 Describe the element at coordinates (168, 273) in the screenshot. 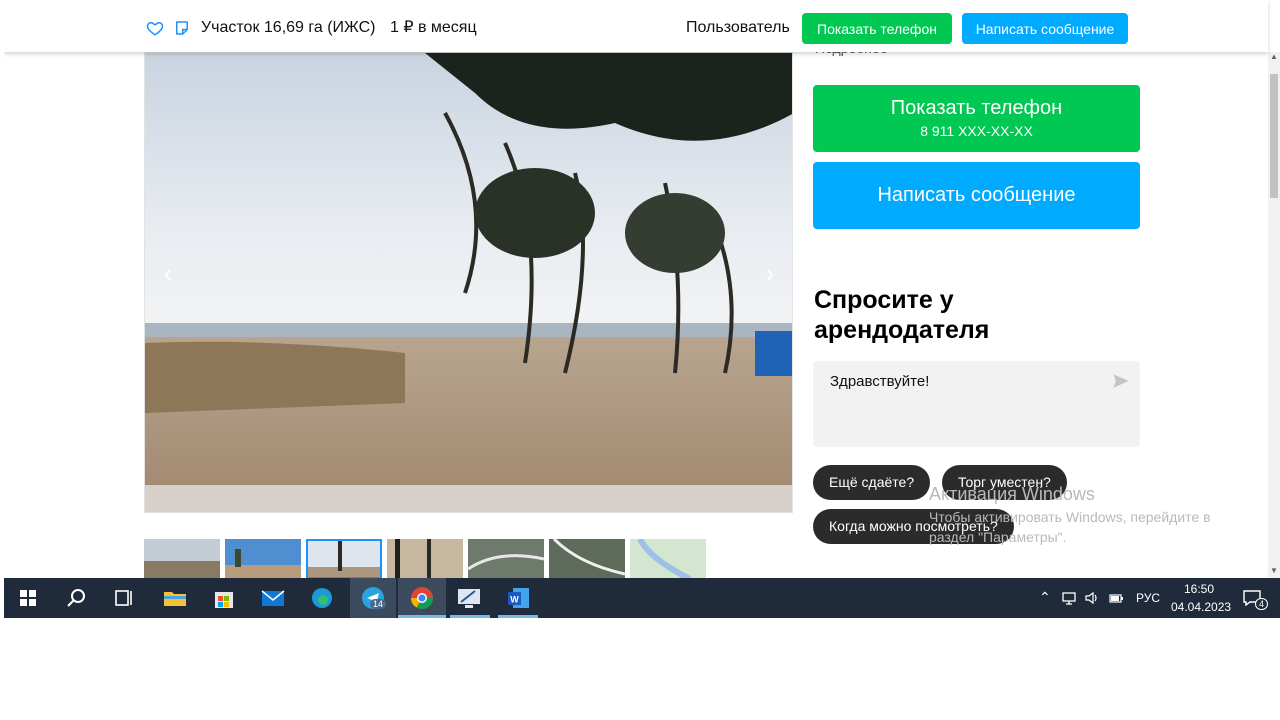

I see `gallery-prev-arrow: ‹` at that location.